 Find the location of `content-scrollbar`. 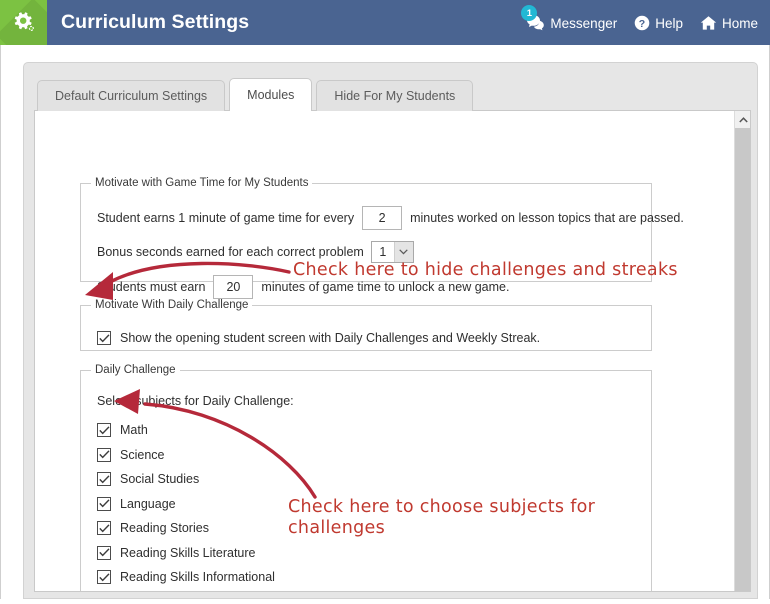

content-scrollbar is located at coordinates (742, 351).